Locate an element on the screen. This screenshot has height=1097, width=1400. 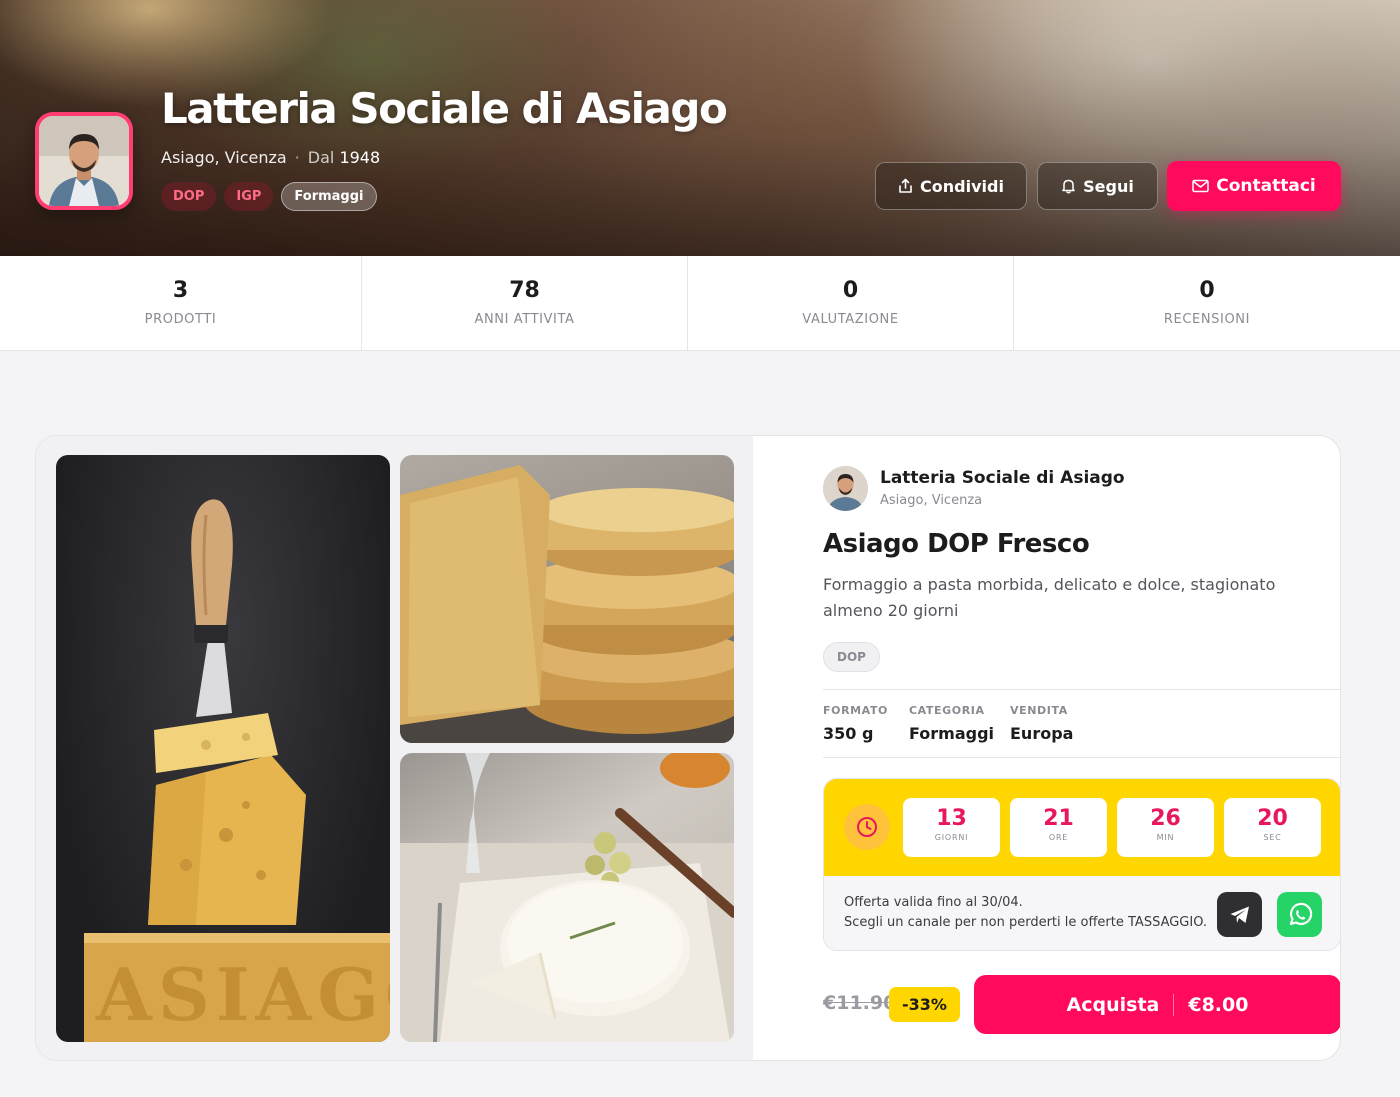
countdown-value: 20 is located at coordinates (1272, 818).